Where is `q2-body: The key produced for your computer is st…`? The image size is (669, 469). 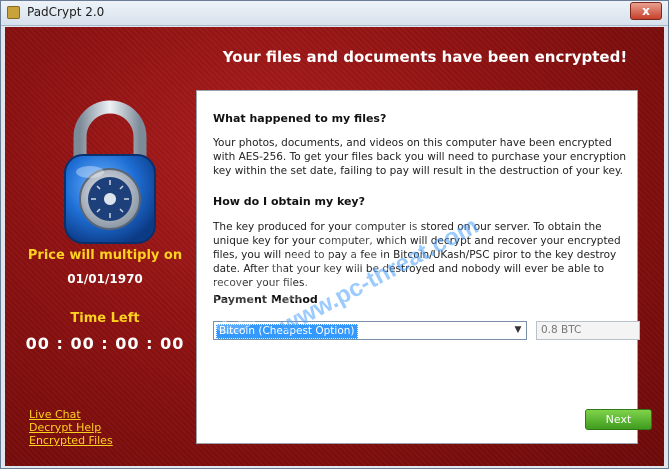
q2-body: The key produced for your computer is st… is located at coordinates (417, 255).